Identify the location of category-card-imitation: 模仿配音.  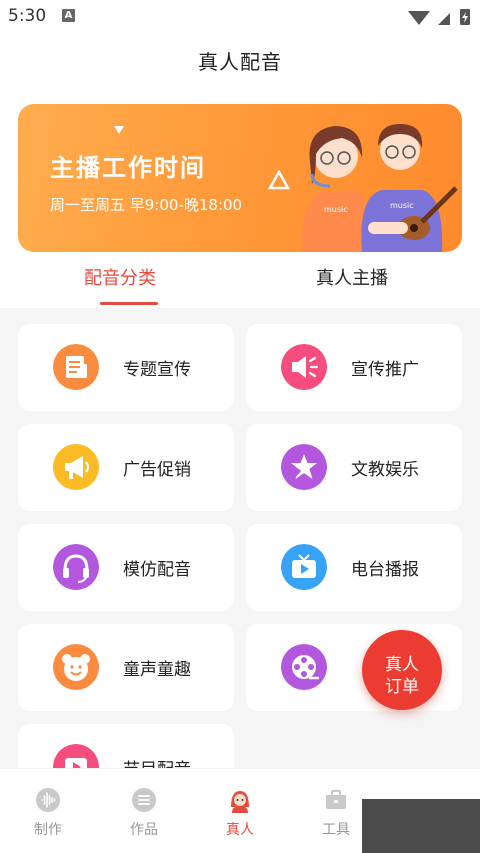
(126, 567).